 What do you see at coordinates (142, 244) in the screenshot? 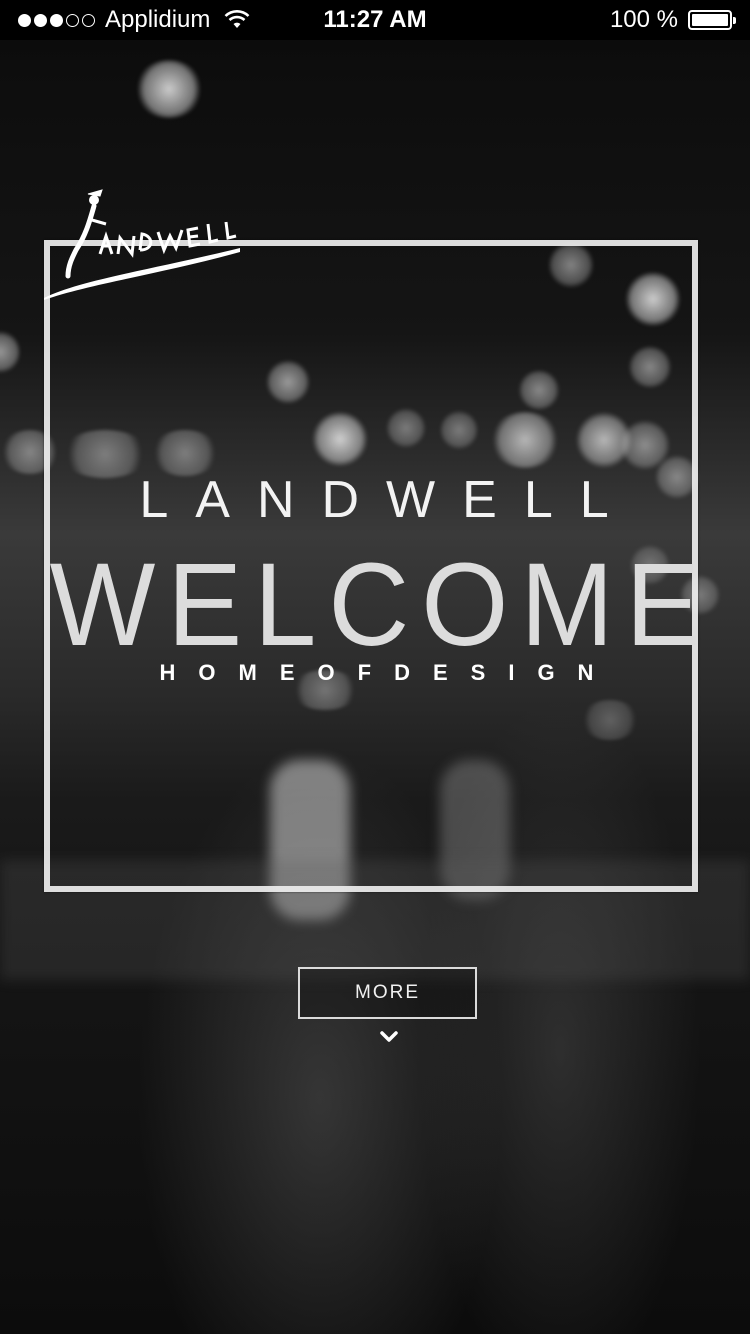
I see `landwell-logo-mark` at bounding box center [142, 244].